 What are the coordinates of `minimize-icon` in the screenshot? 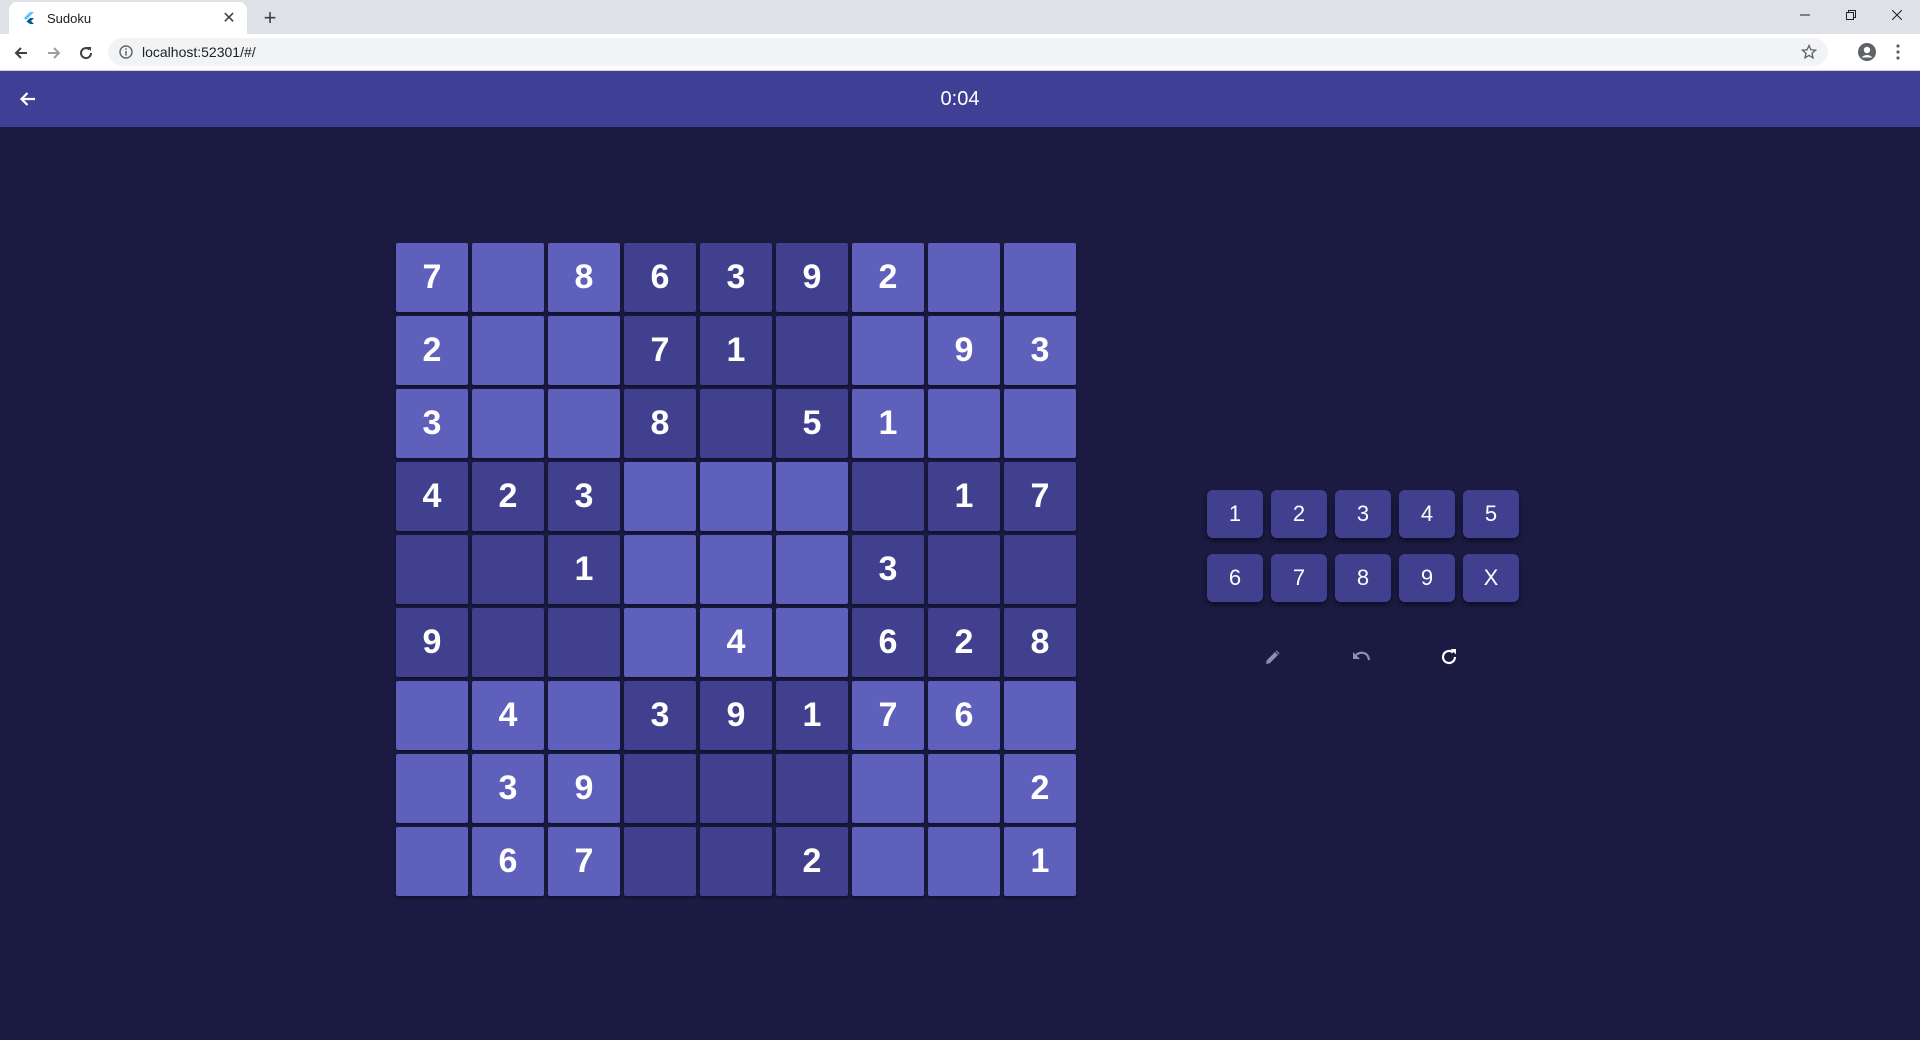 It's located at (1805, 15).